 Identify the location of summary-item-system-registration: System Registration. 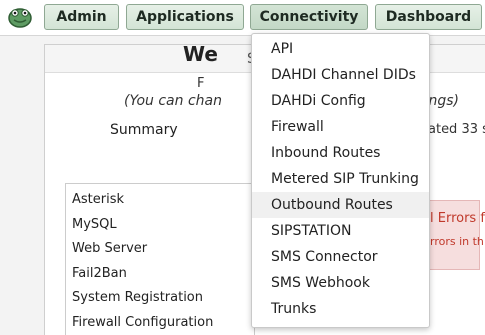
(138, 297).